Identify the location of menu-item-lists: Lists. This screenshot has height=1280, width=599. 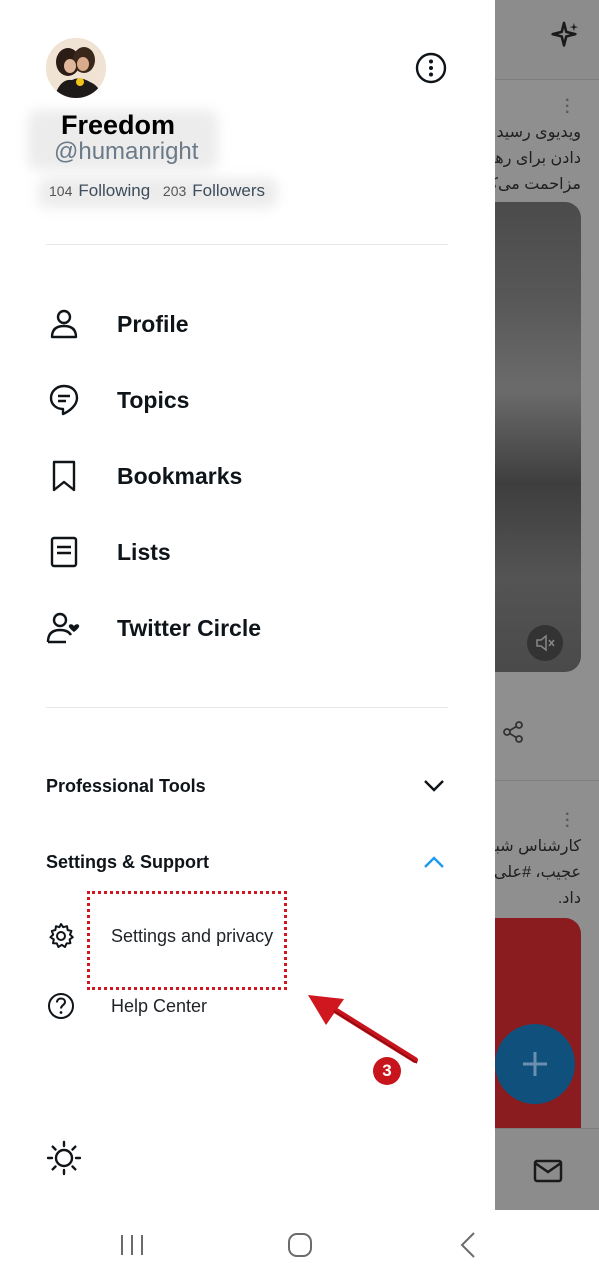
(247, 552).